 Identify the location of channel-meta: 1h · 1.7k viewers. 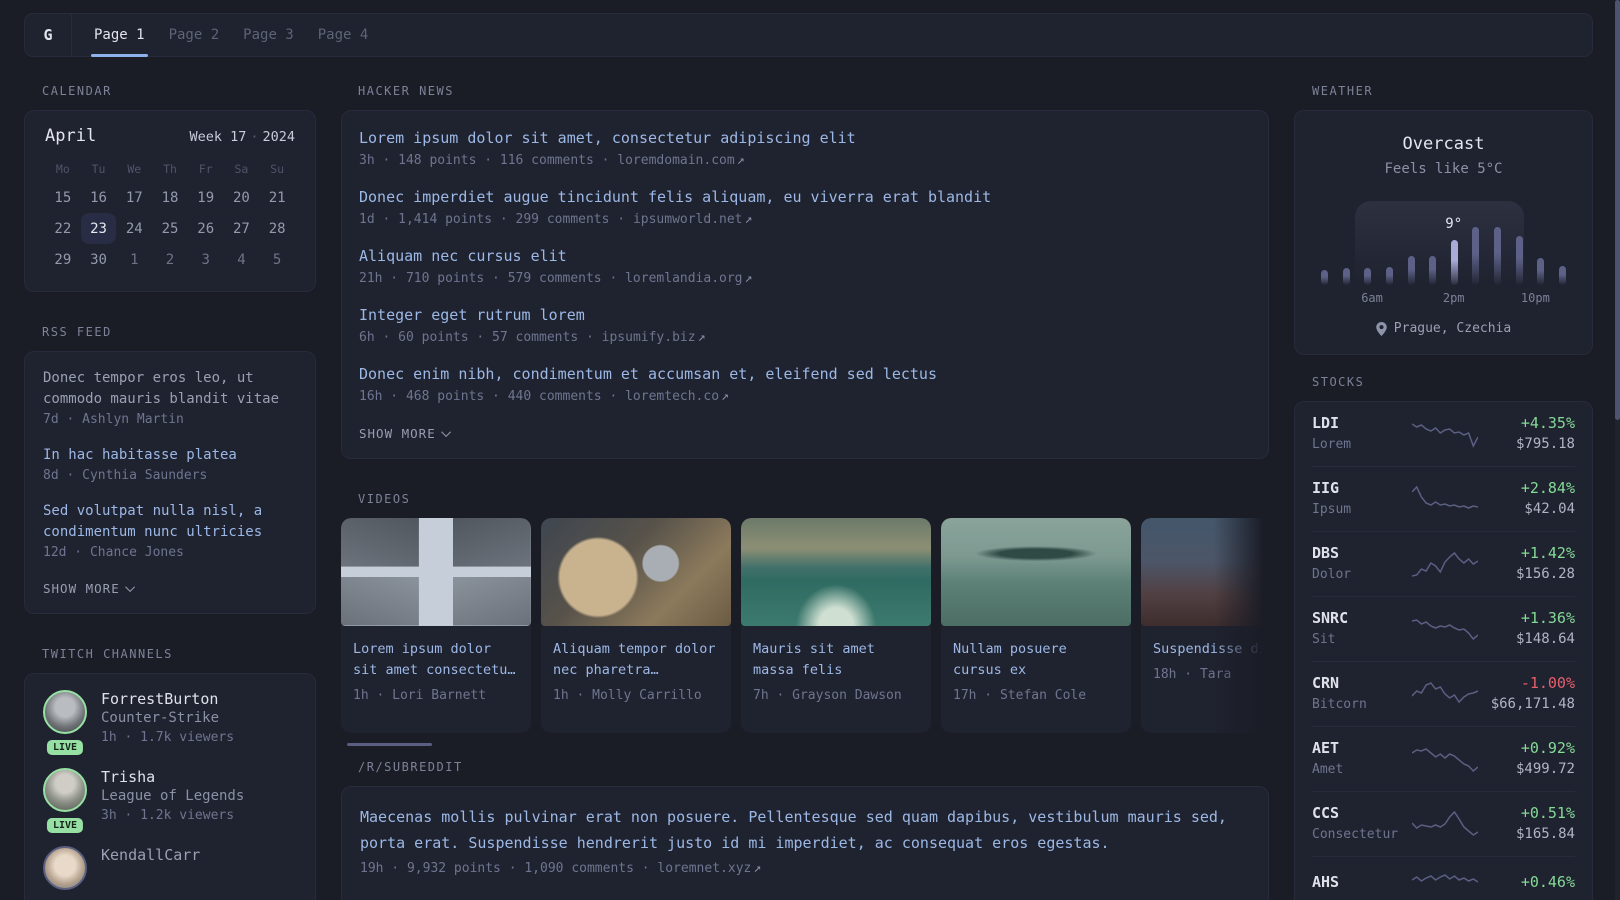
(168, 737).